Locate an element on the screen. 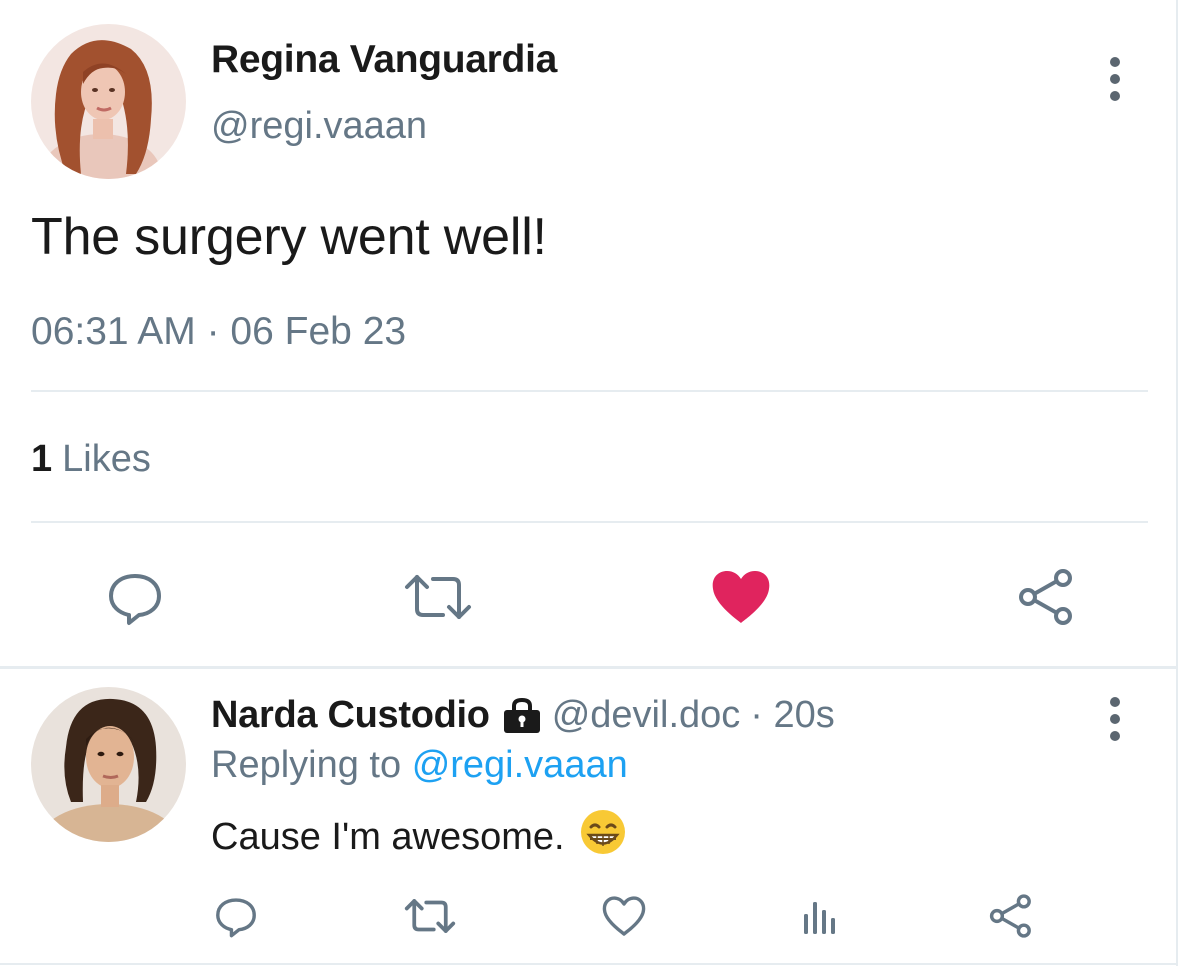 The image size is (1179, 966). replying-mention: @regi.vaaan is located at coordinates (520, 765).